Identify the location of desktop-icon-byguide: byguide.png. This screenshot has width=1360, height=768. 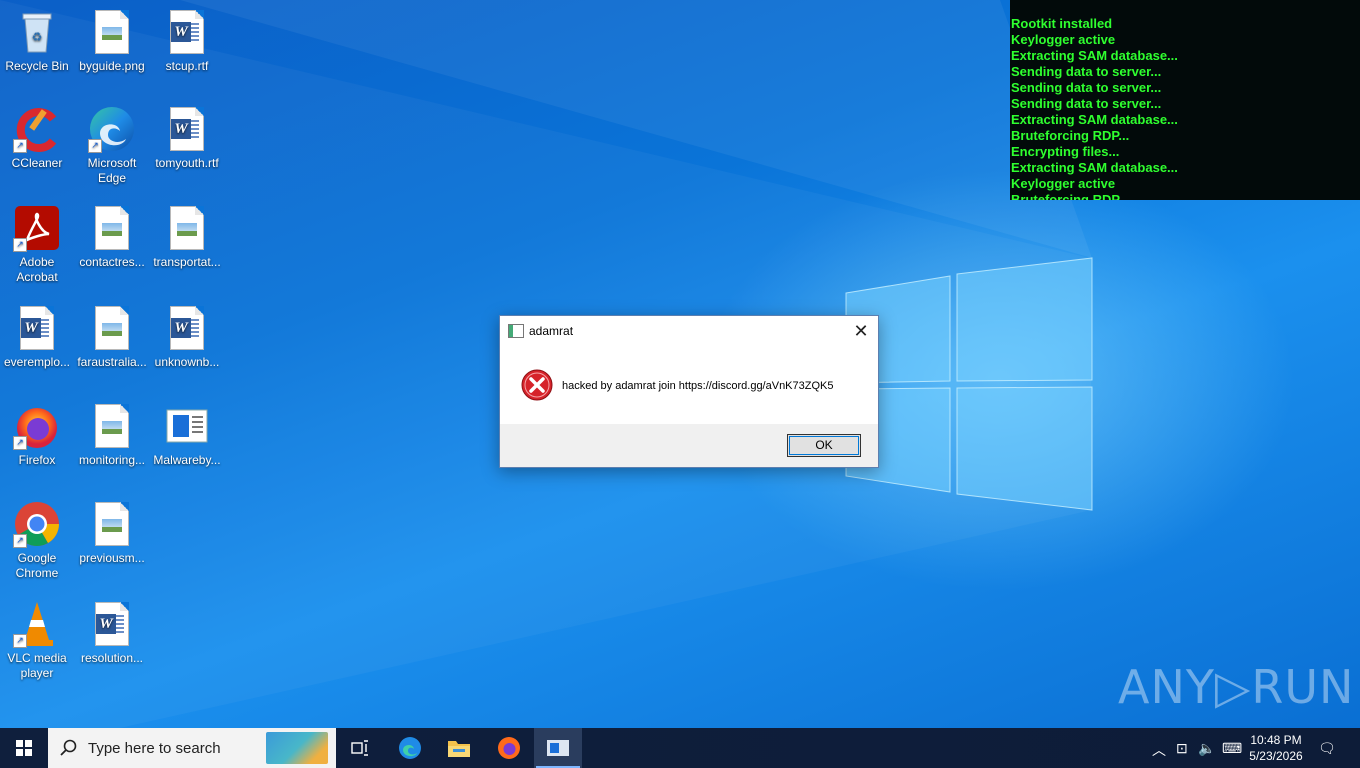
(112, 41).